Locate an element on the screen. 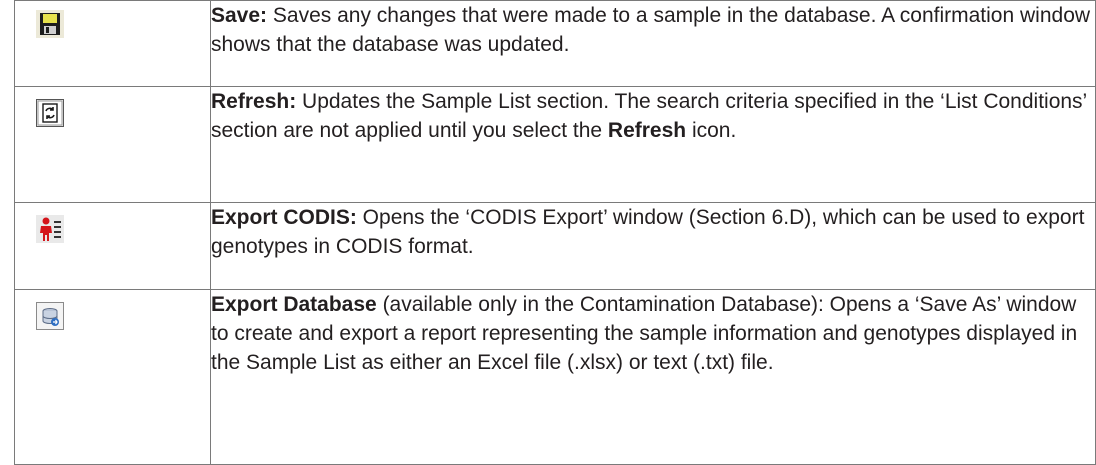  export-codis-icon is located at coordinates (50, 229).